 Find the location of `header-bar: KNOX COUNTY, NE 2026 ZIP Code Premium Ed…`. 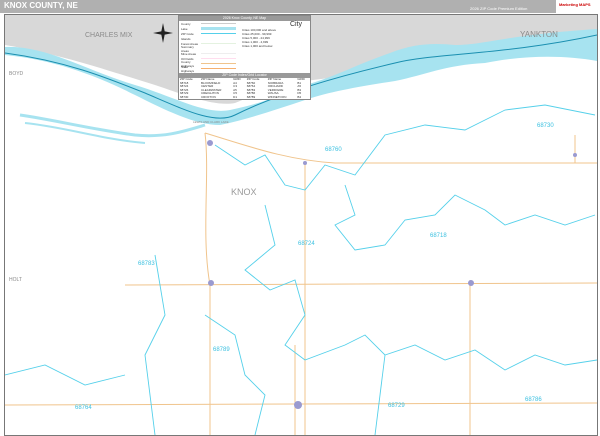

header-bar: KNOX COUNTY, NE 2026 ZIP Code Premium Ed… is located at coordinates (300, 6).